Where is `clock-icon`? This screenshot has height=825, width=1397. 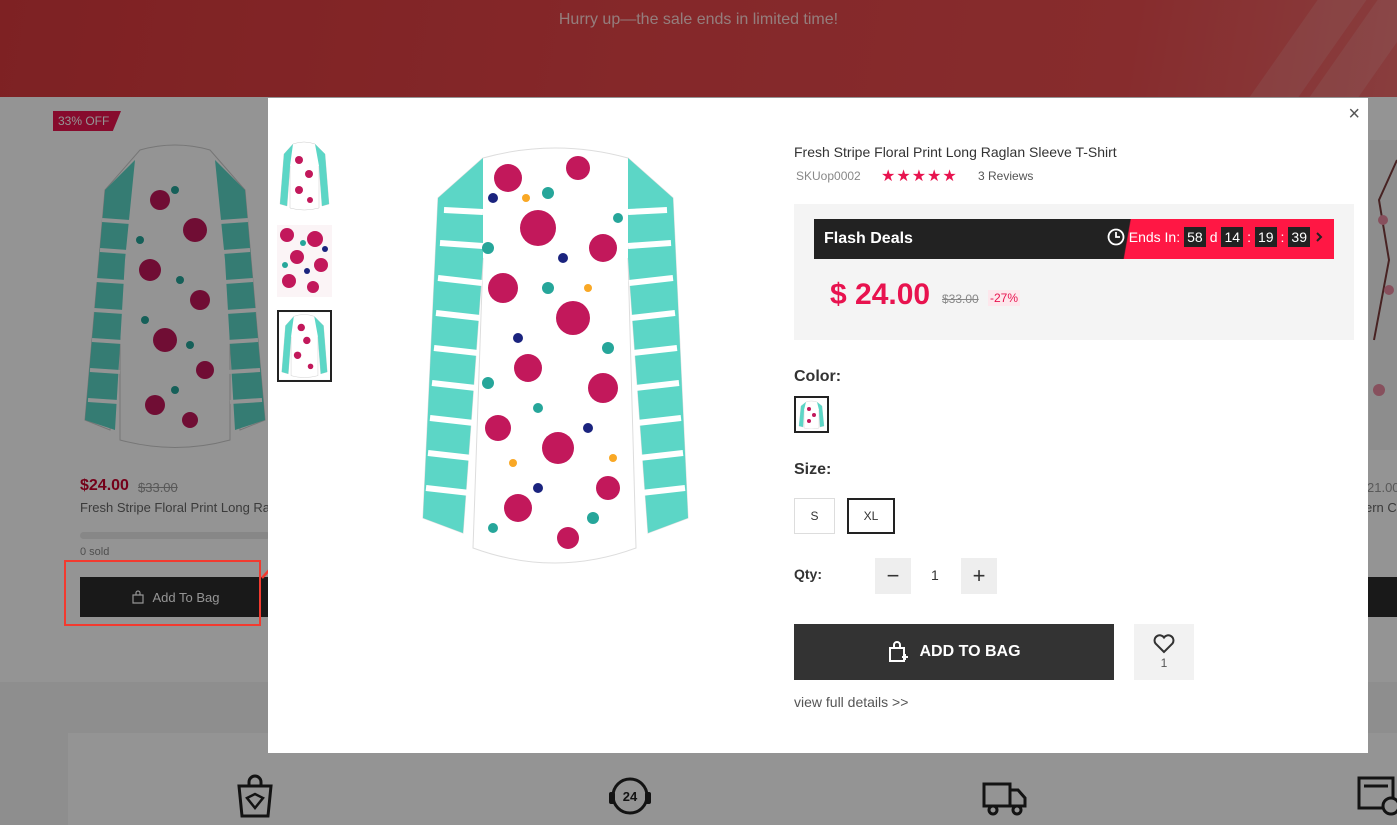 clock-icon is located at coordinates (1116, 237).